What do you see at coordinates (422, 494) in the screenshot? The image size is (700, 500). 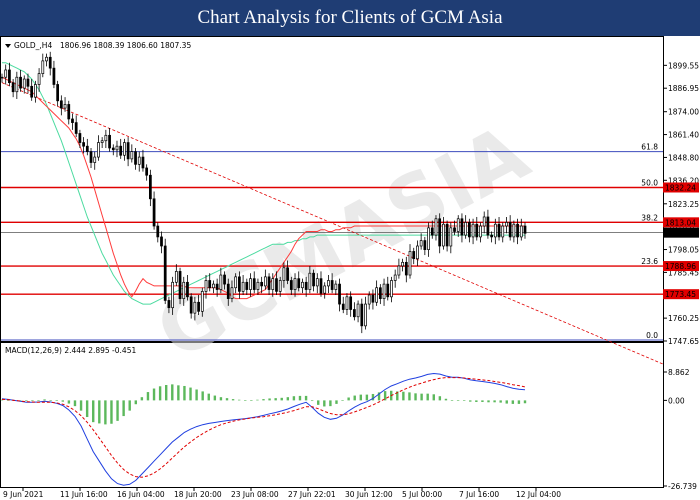 I see `time-tick-label: 5 Jul 00:00` at bounding box center [422, 494].